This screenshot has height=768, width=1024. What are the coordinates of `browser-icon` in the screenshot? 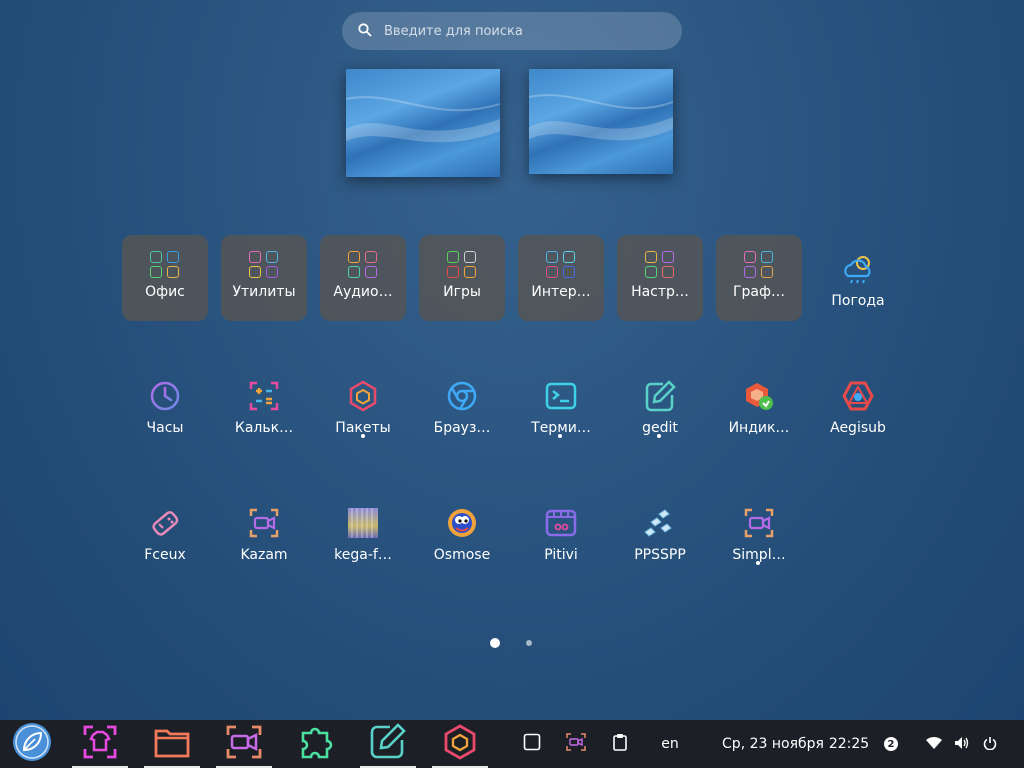 It's located at (462, 396).